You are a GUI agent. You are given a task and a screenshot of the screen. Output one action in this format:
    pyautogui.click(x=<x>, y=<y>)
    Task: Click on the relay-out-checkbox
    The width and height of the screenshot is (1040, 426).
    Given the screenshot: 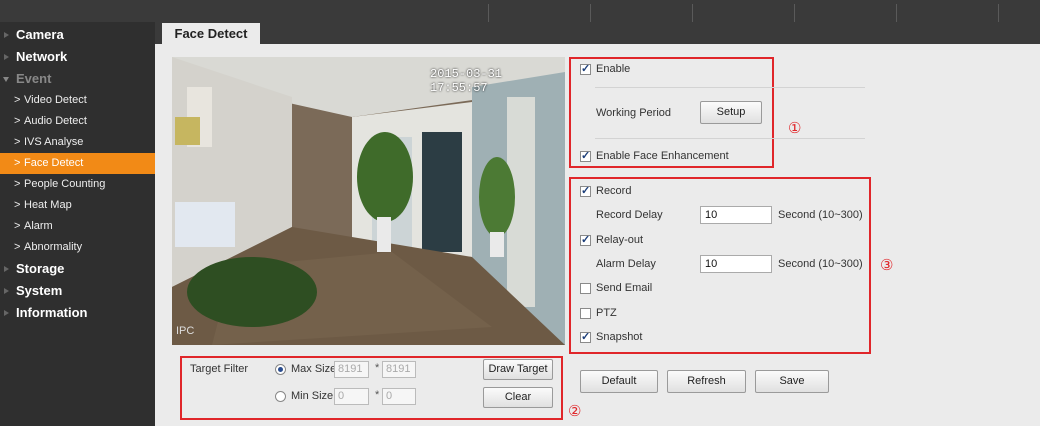 What is the action you would take?
    pyautogui.click(x=585, y=239)
    